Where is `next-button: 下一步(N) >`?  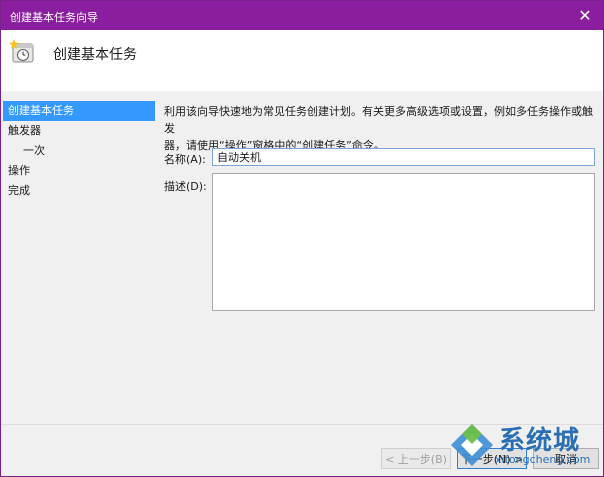
next-button: 下一步(N) > is located at coordinates (492, 458).